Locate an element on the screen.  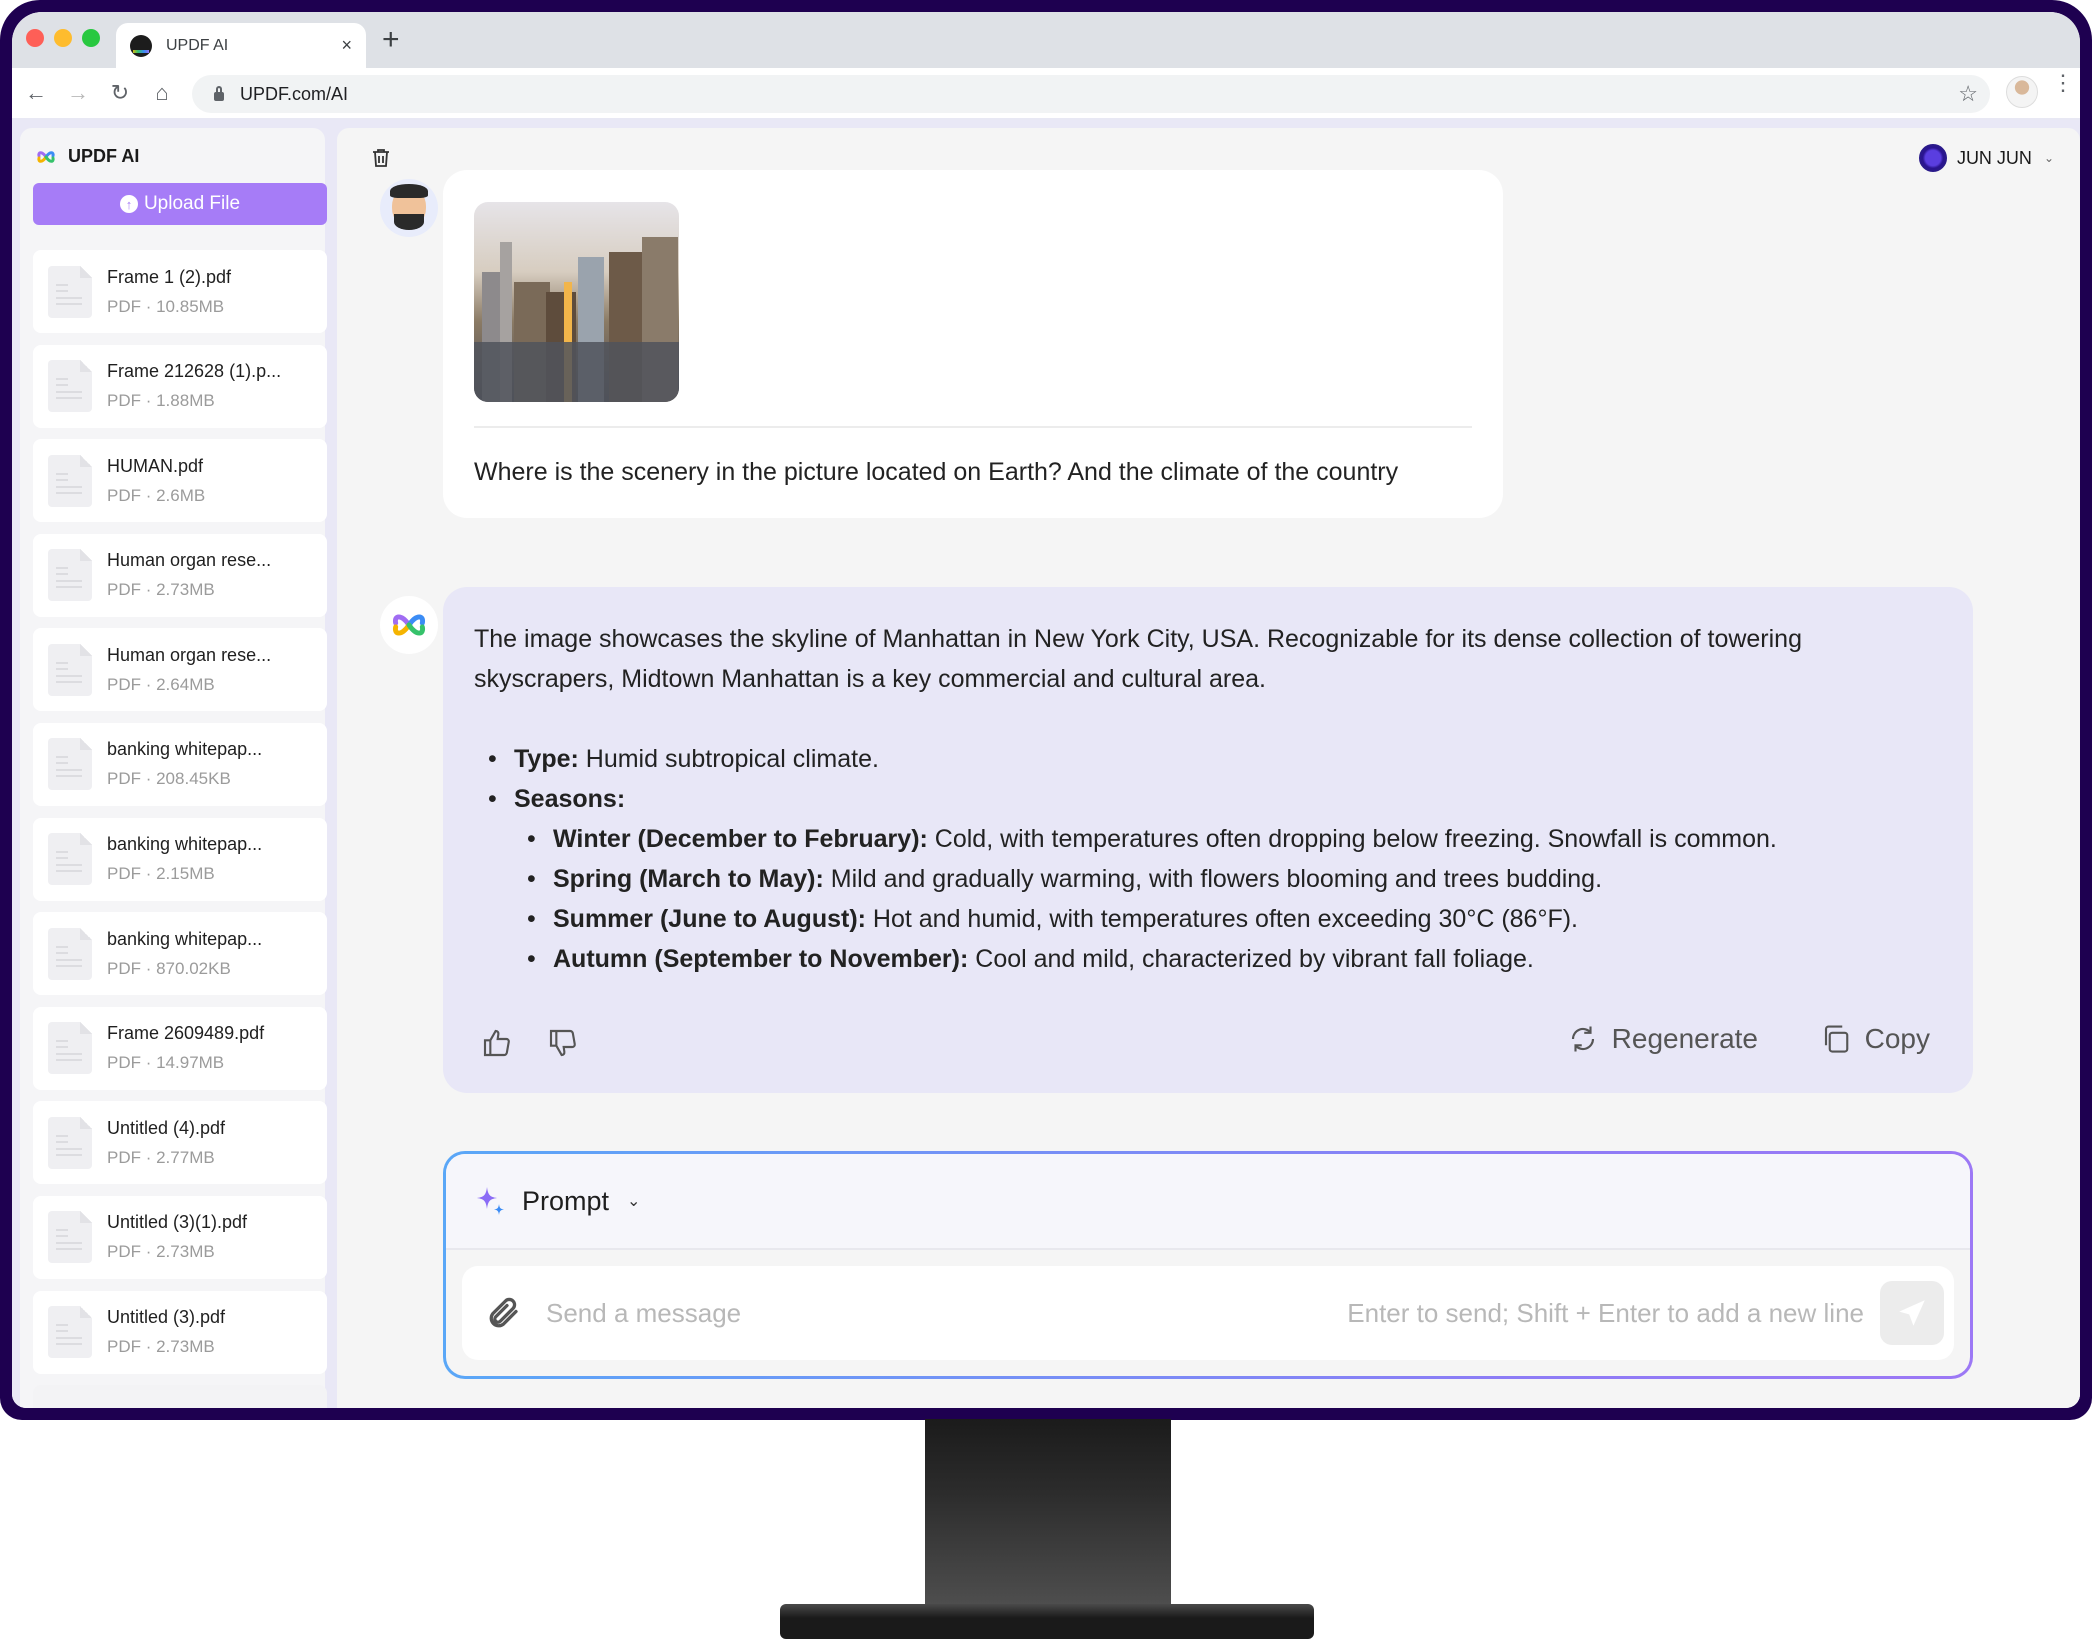
url-bar: UPDF.com/AI ☆ is located at coordinates (1091, 94).